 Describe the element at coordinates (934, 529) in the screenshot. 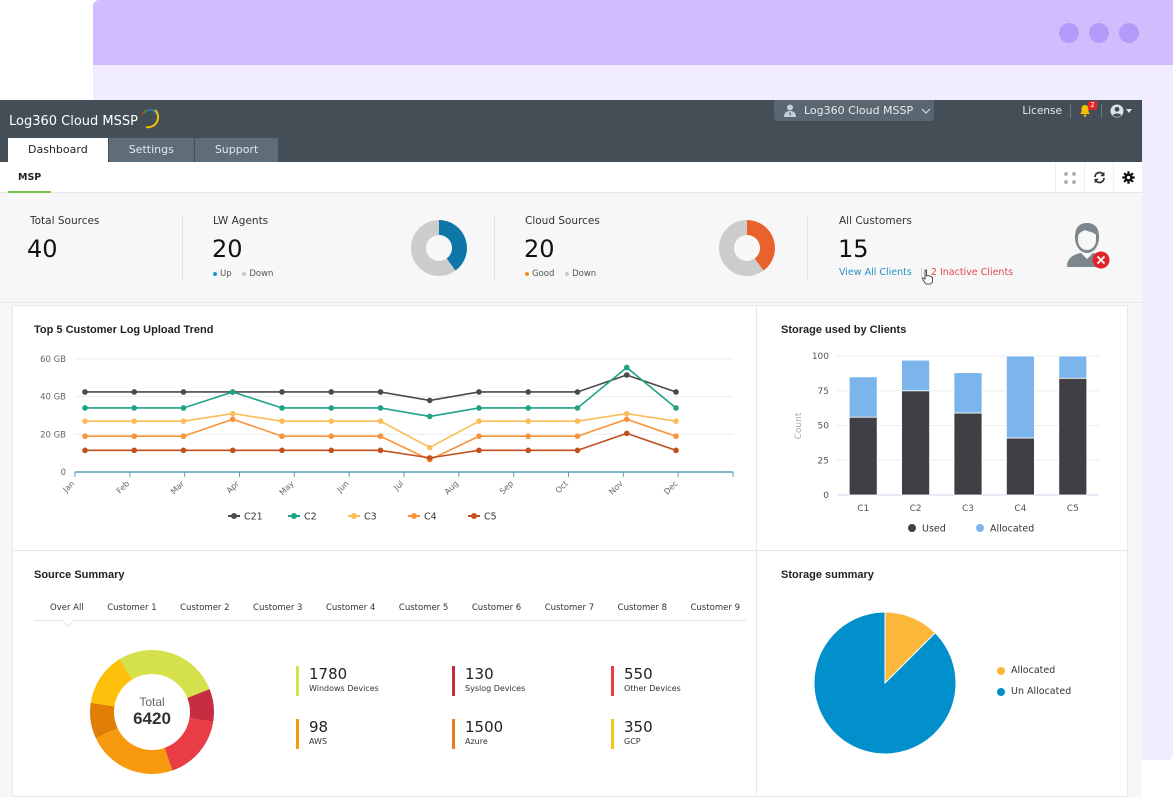

I see `legend-label: Used` at that location.